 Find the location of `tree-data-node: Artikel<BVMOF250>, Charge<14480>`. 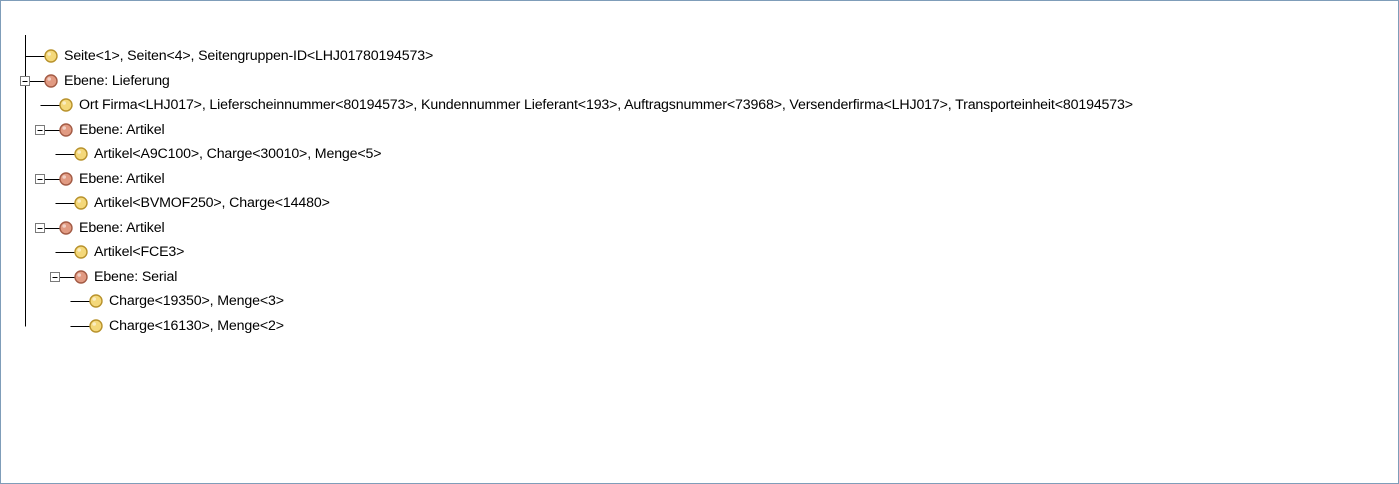

tree-data-node: Artikel<BVMOF250>, Charge<14480> is located at coordinates (212, 203).